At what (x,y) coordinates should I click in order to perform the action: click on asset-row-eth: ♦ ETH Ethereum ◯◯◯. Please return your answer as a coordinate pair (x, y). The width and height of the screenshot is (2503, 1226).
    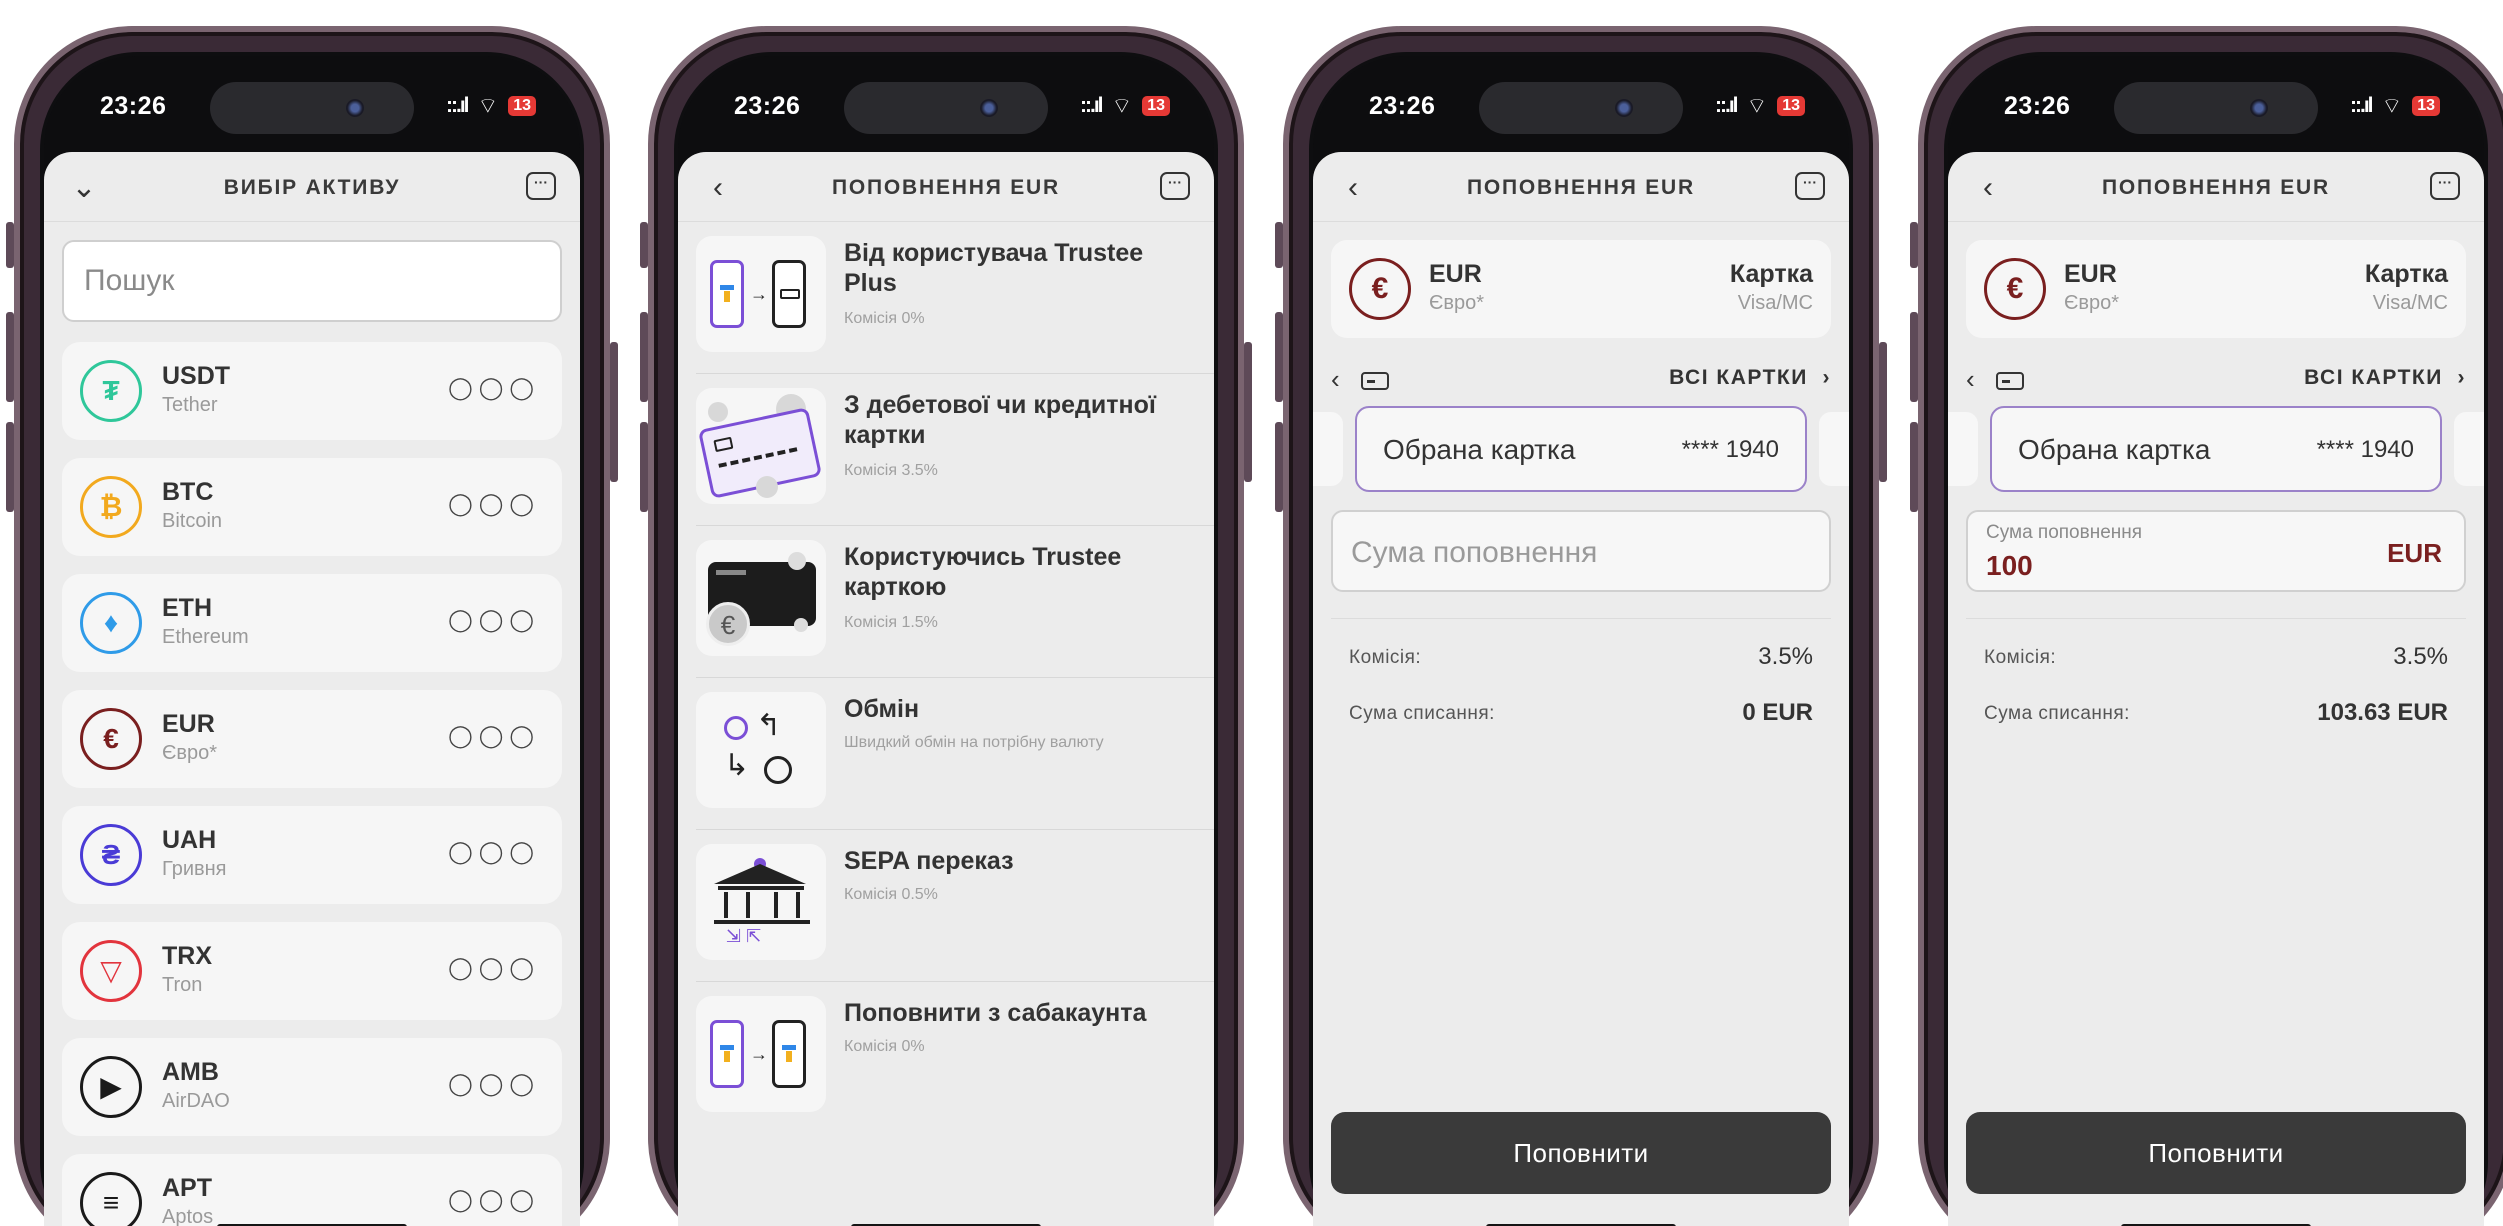
    Looking at the image, I should click on (312, 623).